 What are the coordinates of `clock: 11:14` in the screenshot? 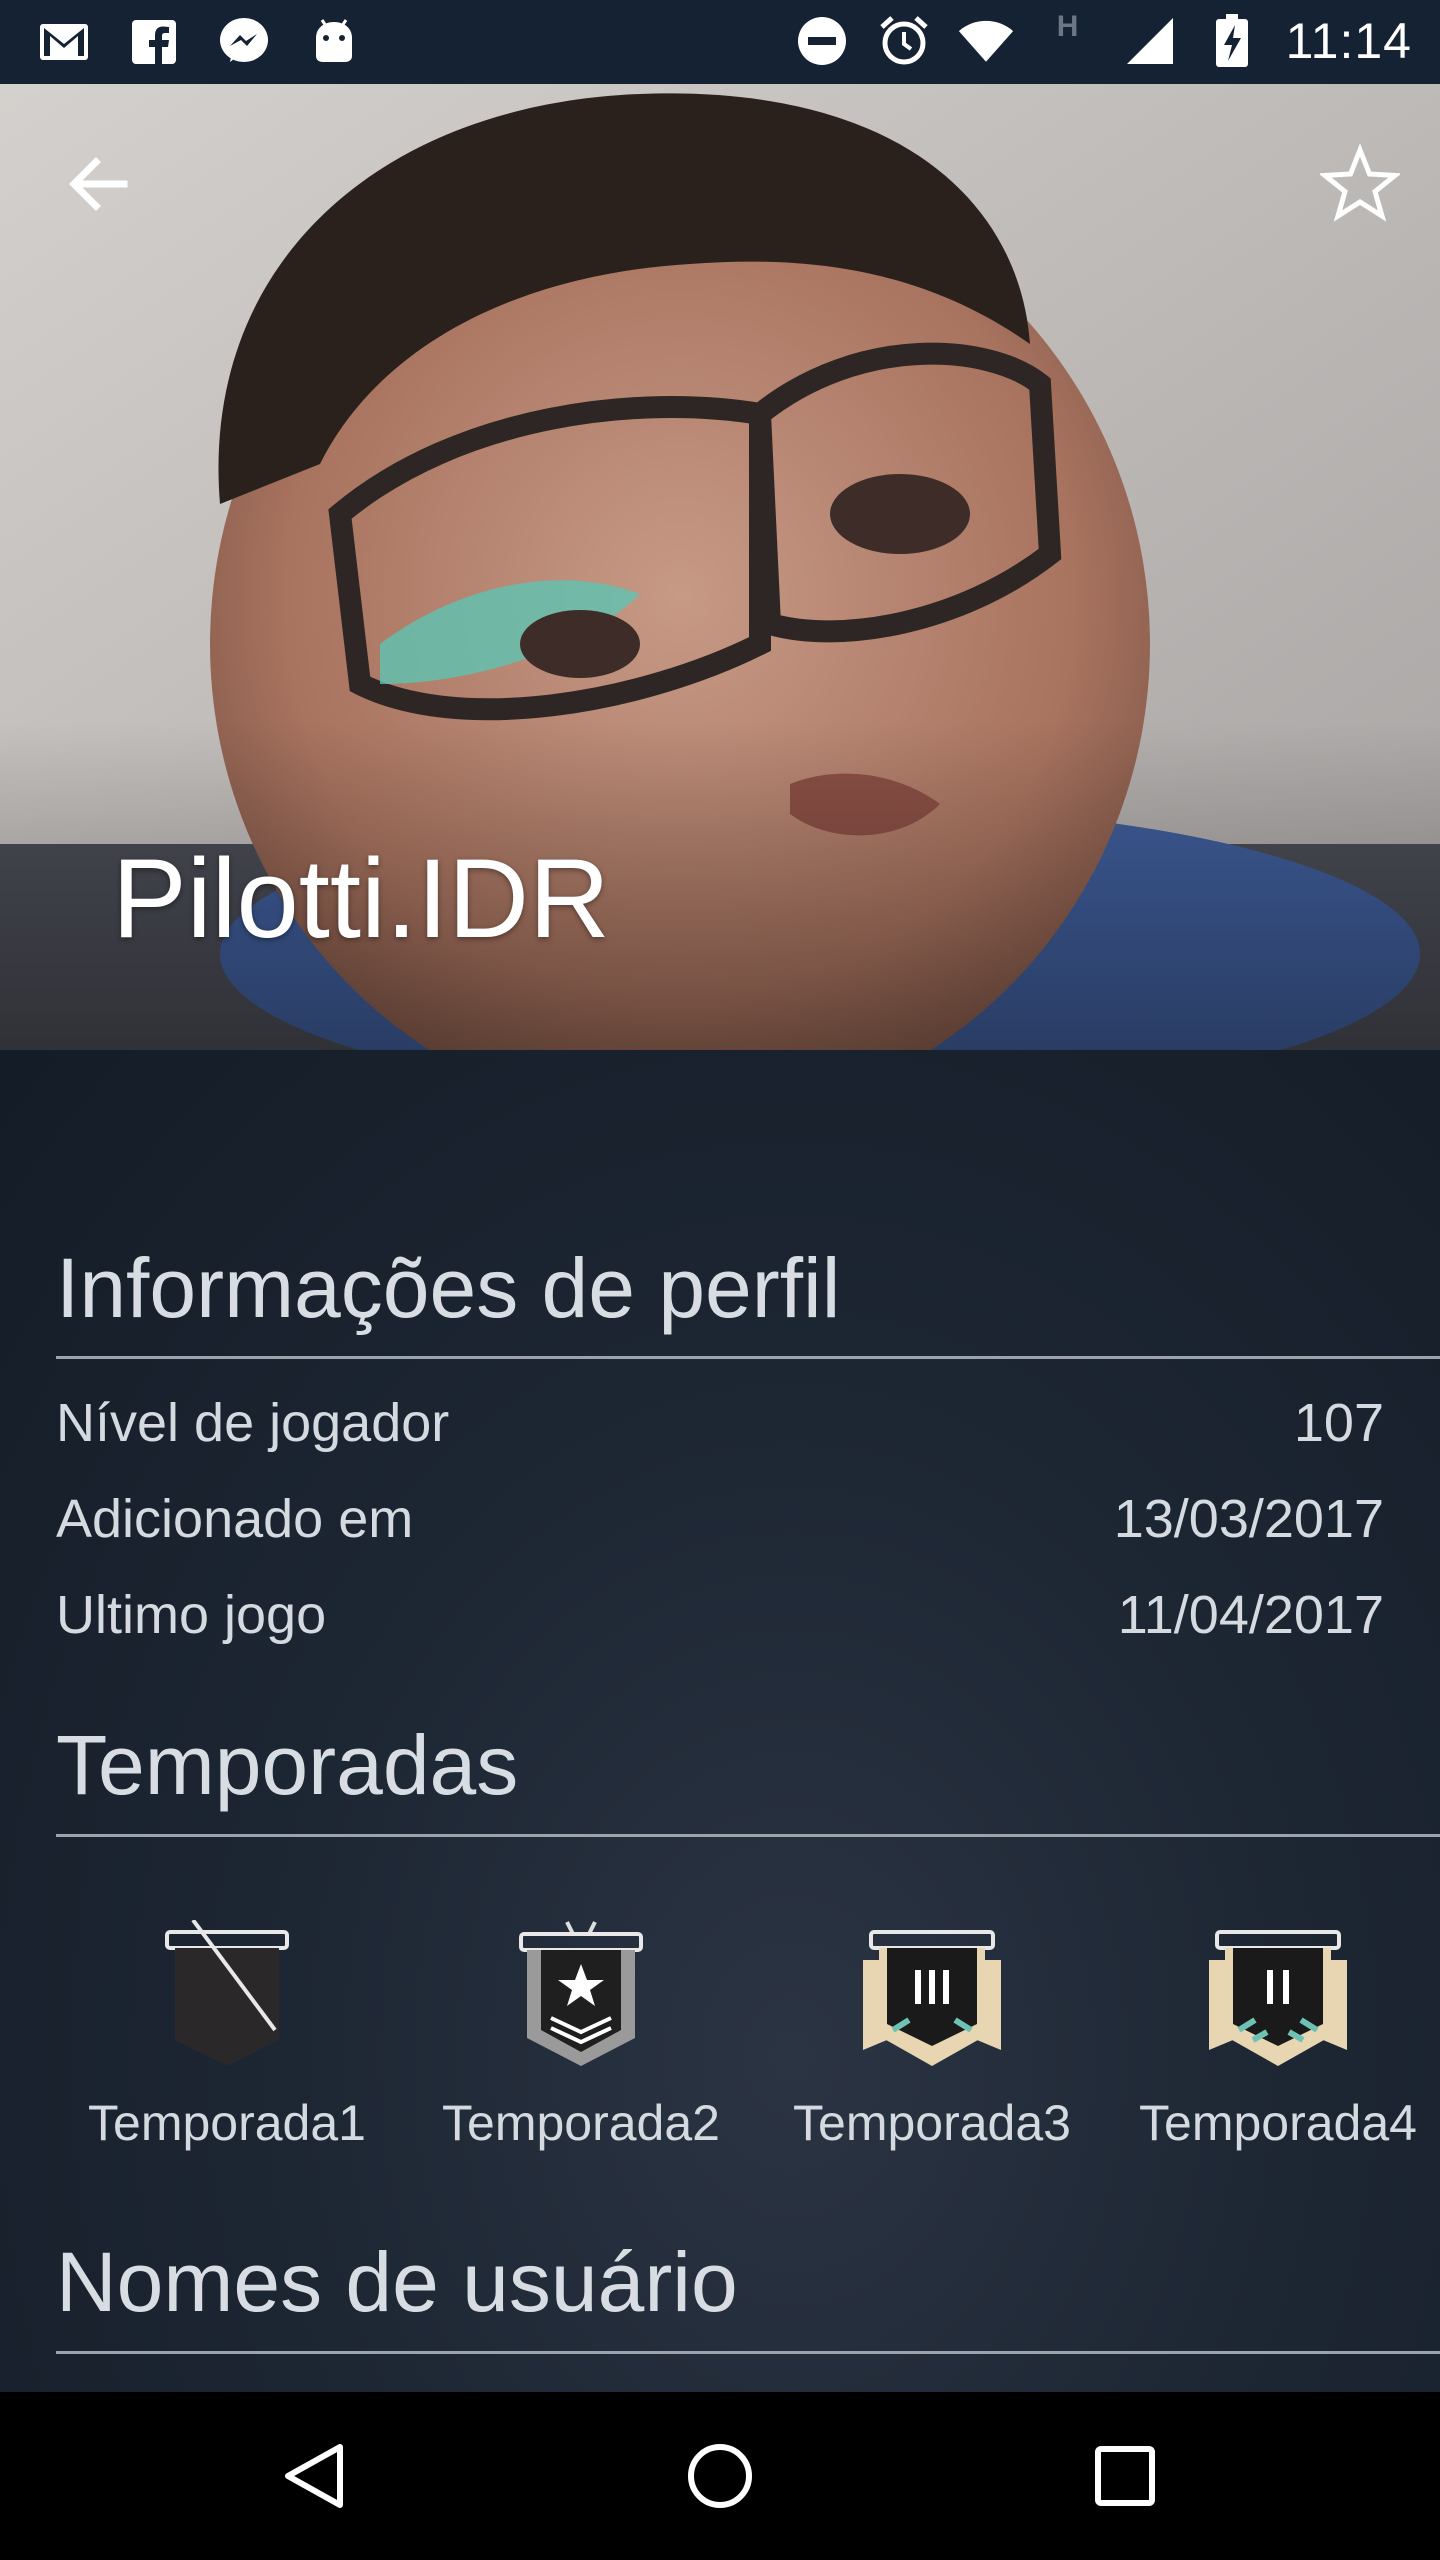 It's located at (1348, 41).